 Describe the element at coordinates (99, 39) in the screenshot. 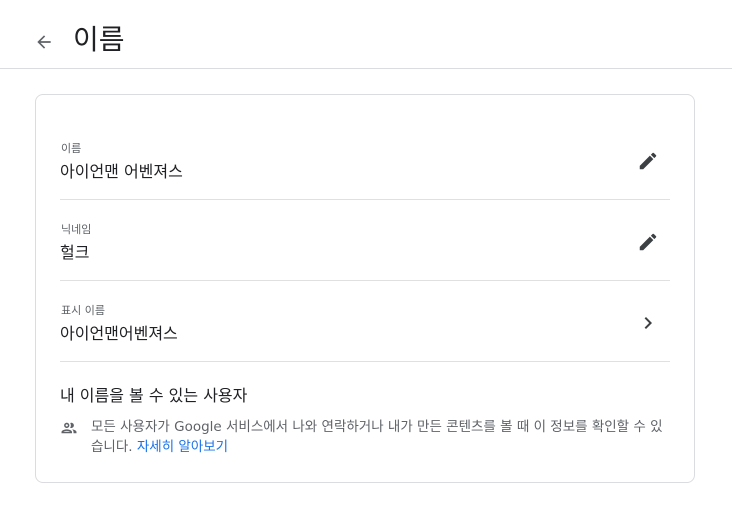

I see `page-title: 이름` at that location.